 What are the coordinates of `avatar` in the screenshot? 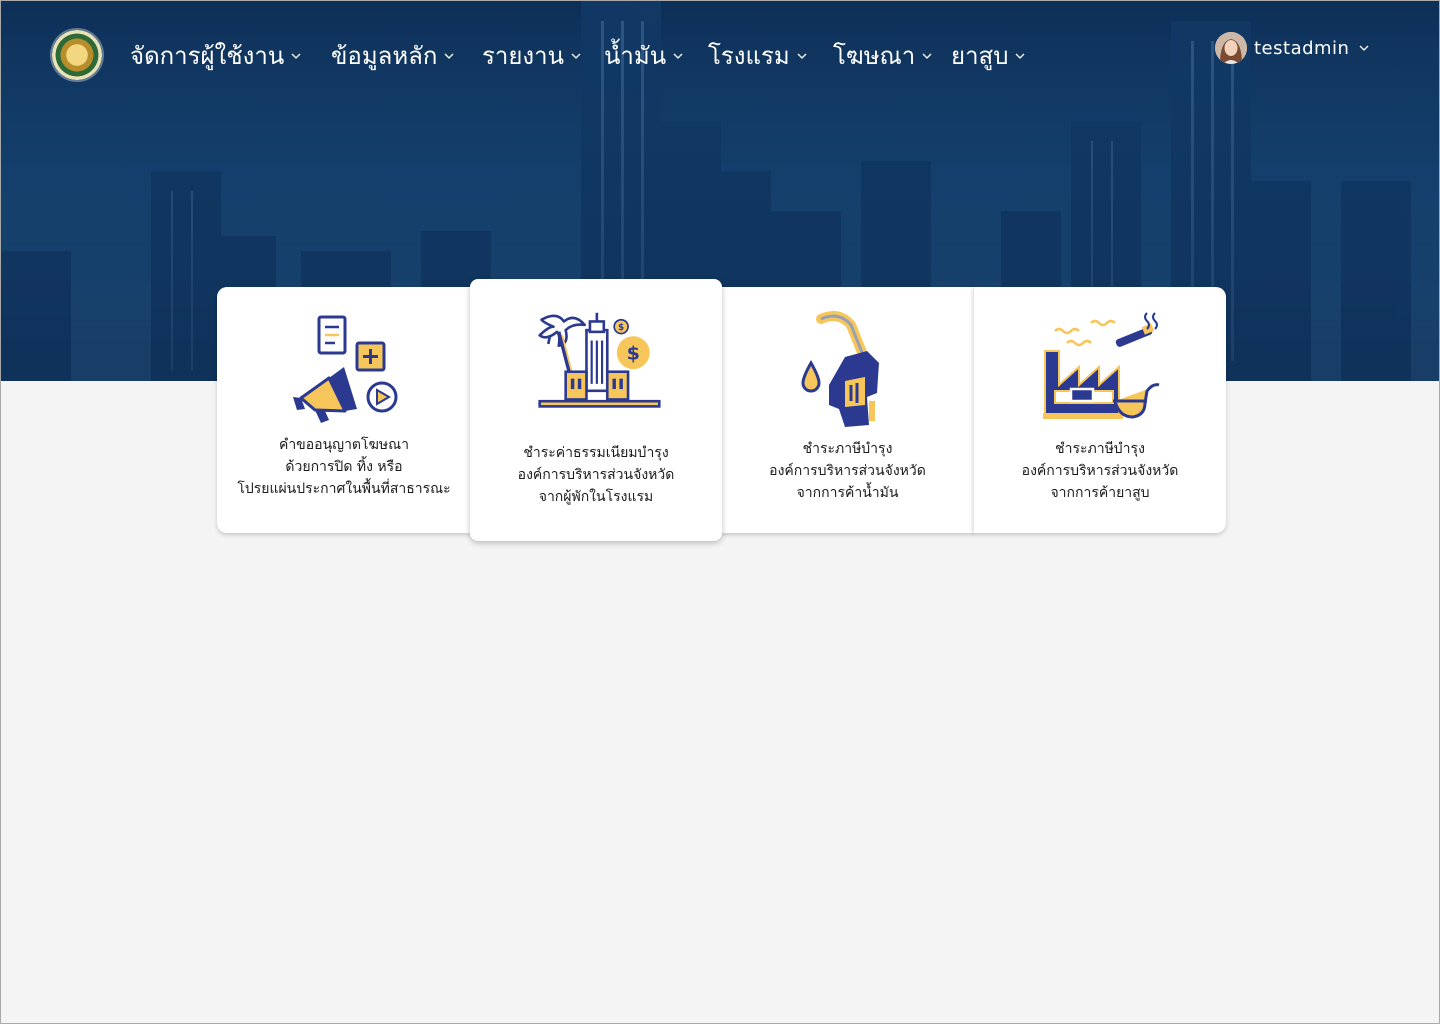 It's located at (1231, 48).